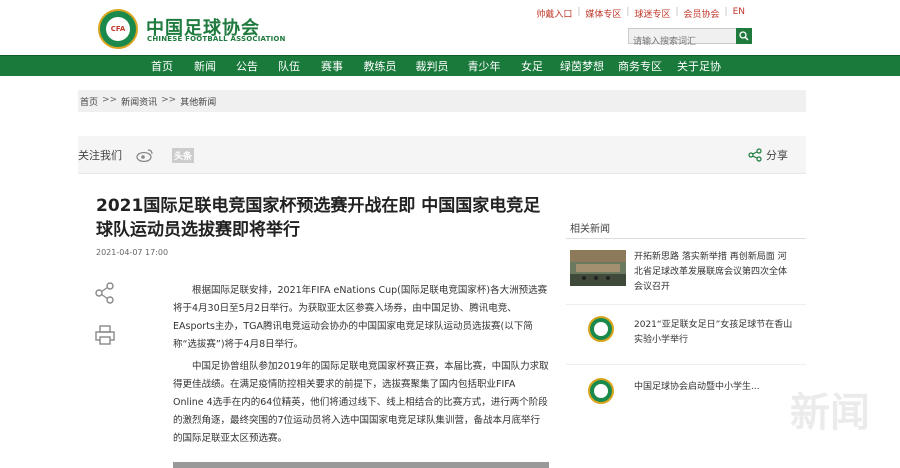 The height and width of the screenshot is (468, 900). I want to click on follow-us-label: 关注我们, so click(100, 155).